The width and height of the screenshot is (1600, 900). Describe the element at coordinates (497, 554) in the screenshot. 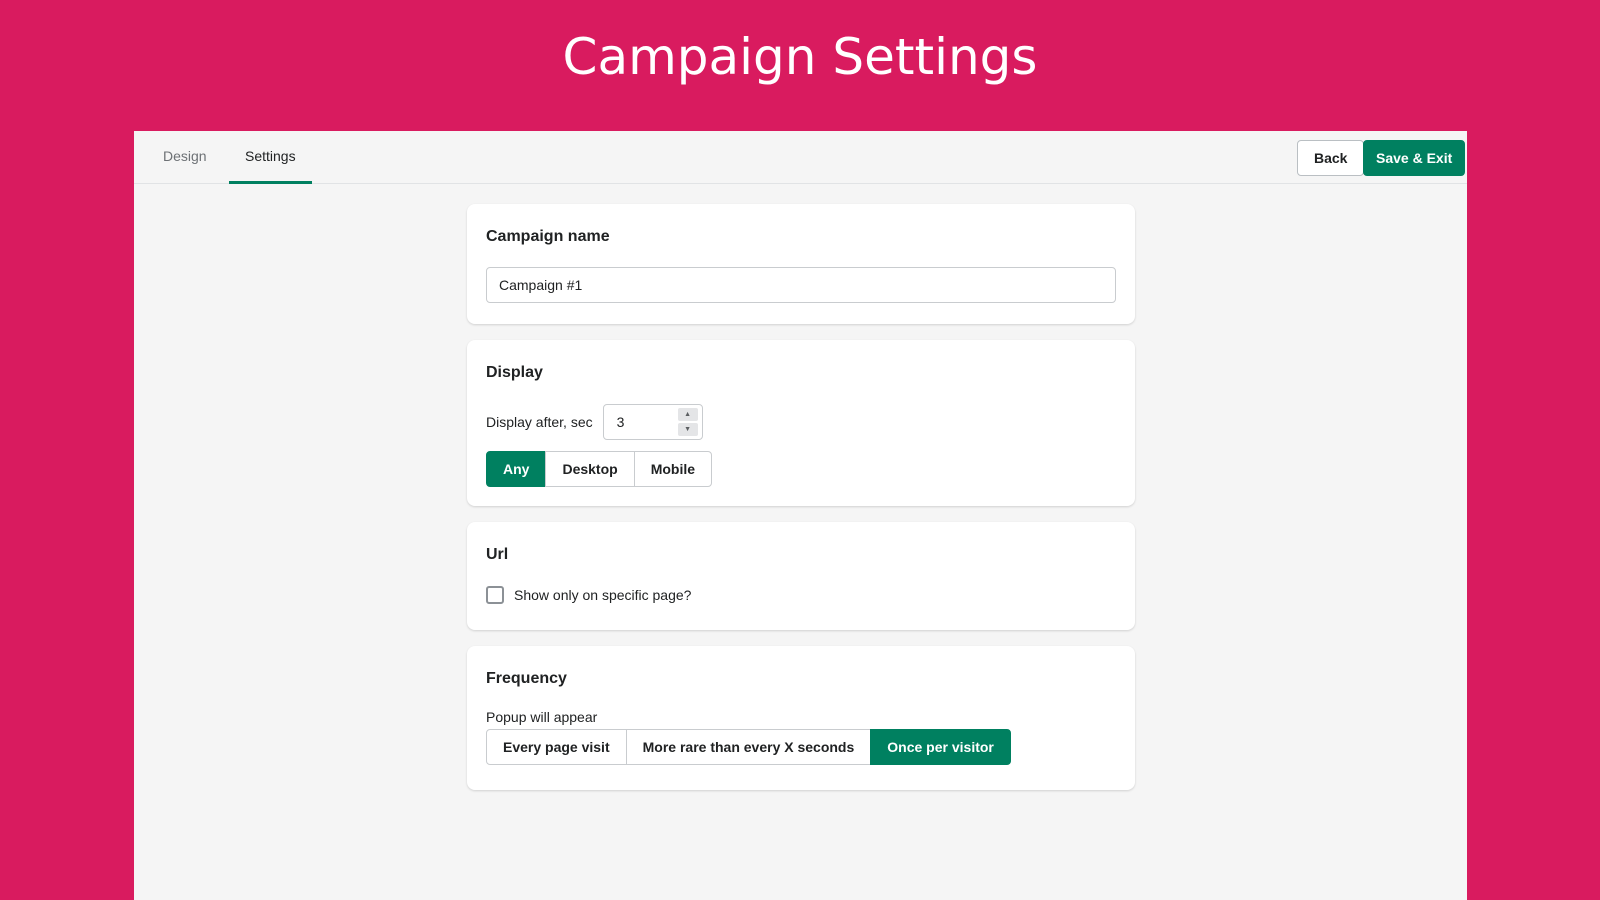

I see `url-heading: Url` at that location.